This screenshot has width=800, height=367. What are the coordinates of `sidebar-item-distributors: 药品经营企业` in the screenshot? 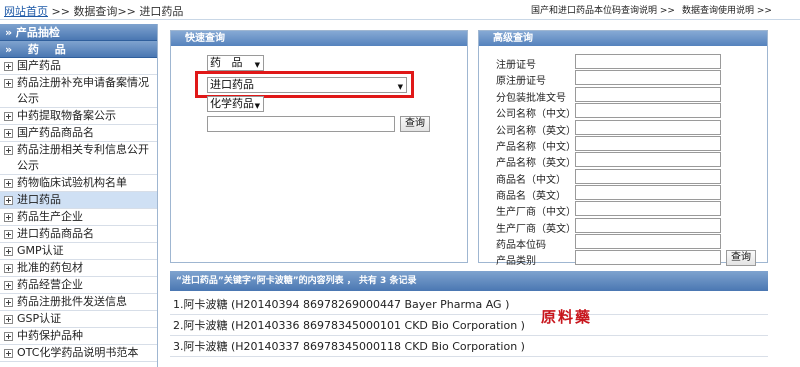 It's located at (78, 285).